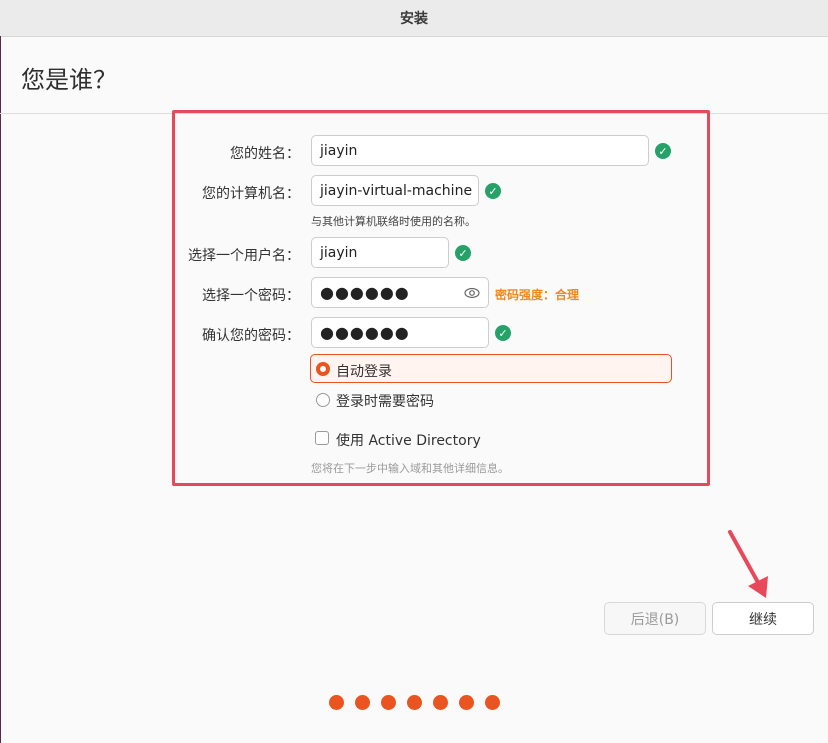 The width and height of the screenshot is (828, 743). What do you see at coordinates (244, 256) in the screenshot?
I see `username-label: 选择一个用户名：` at bounding box center [244, 256].